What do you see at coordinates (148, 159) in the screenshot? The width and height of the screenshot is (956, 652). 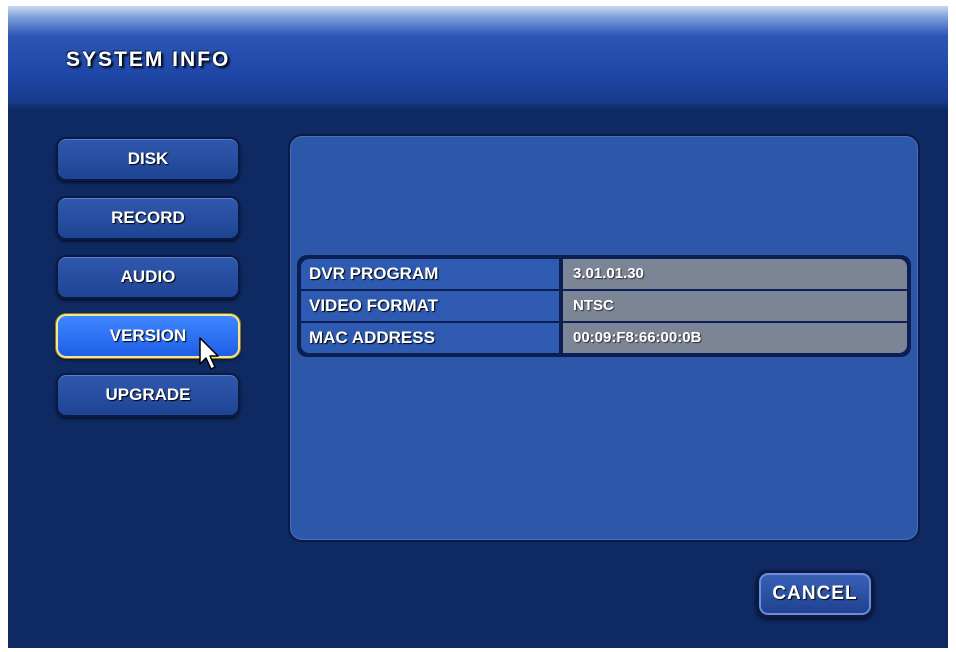 I see `disk-button: DISK` at bounding box center [148, 159].